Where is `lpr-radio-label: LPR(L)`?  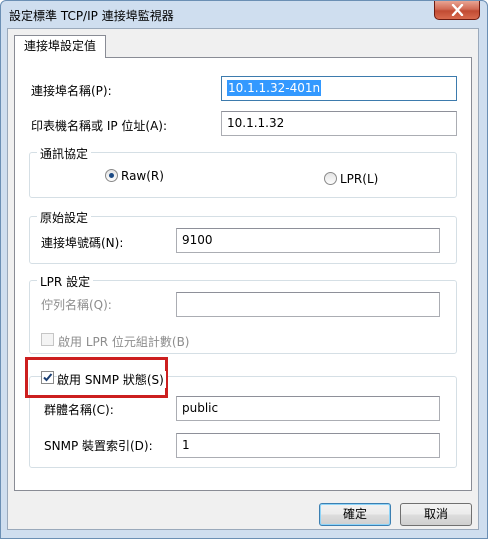 lpr-radio-label: LPR(L) is located at coordinates (359, 179).